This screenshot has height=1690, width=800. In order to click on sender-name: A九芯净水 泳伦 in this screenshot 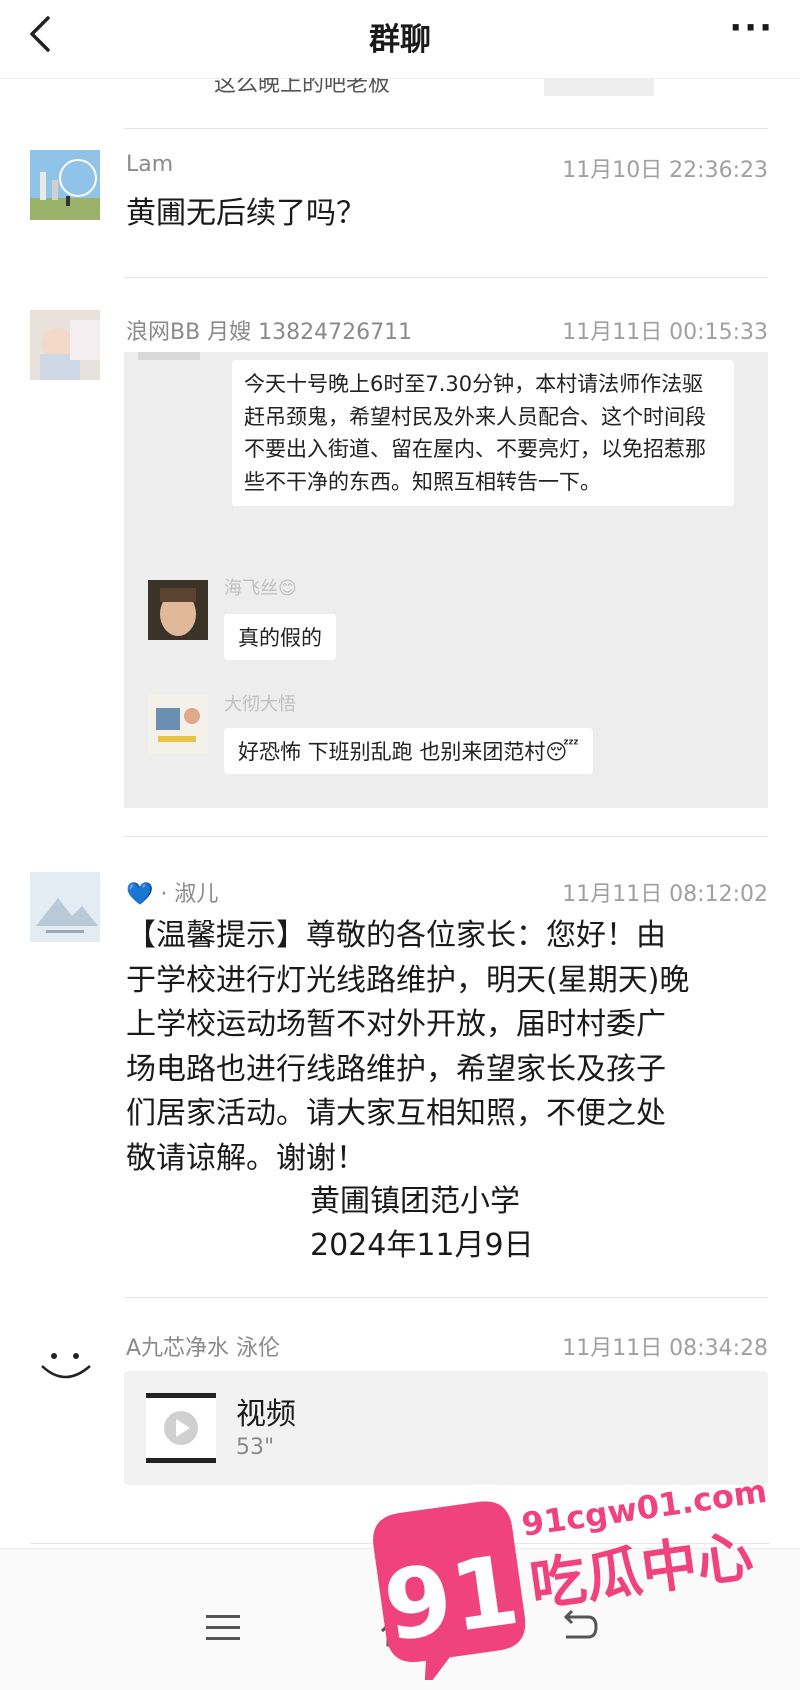, I will do `click(203, 1348)`.